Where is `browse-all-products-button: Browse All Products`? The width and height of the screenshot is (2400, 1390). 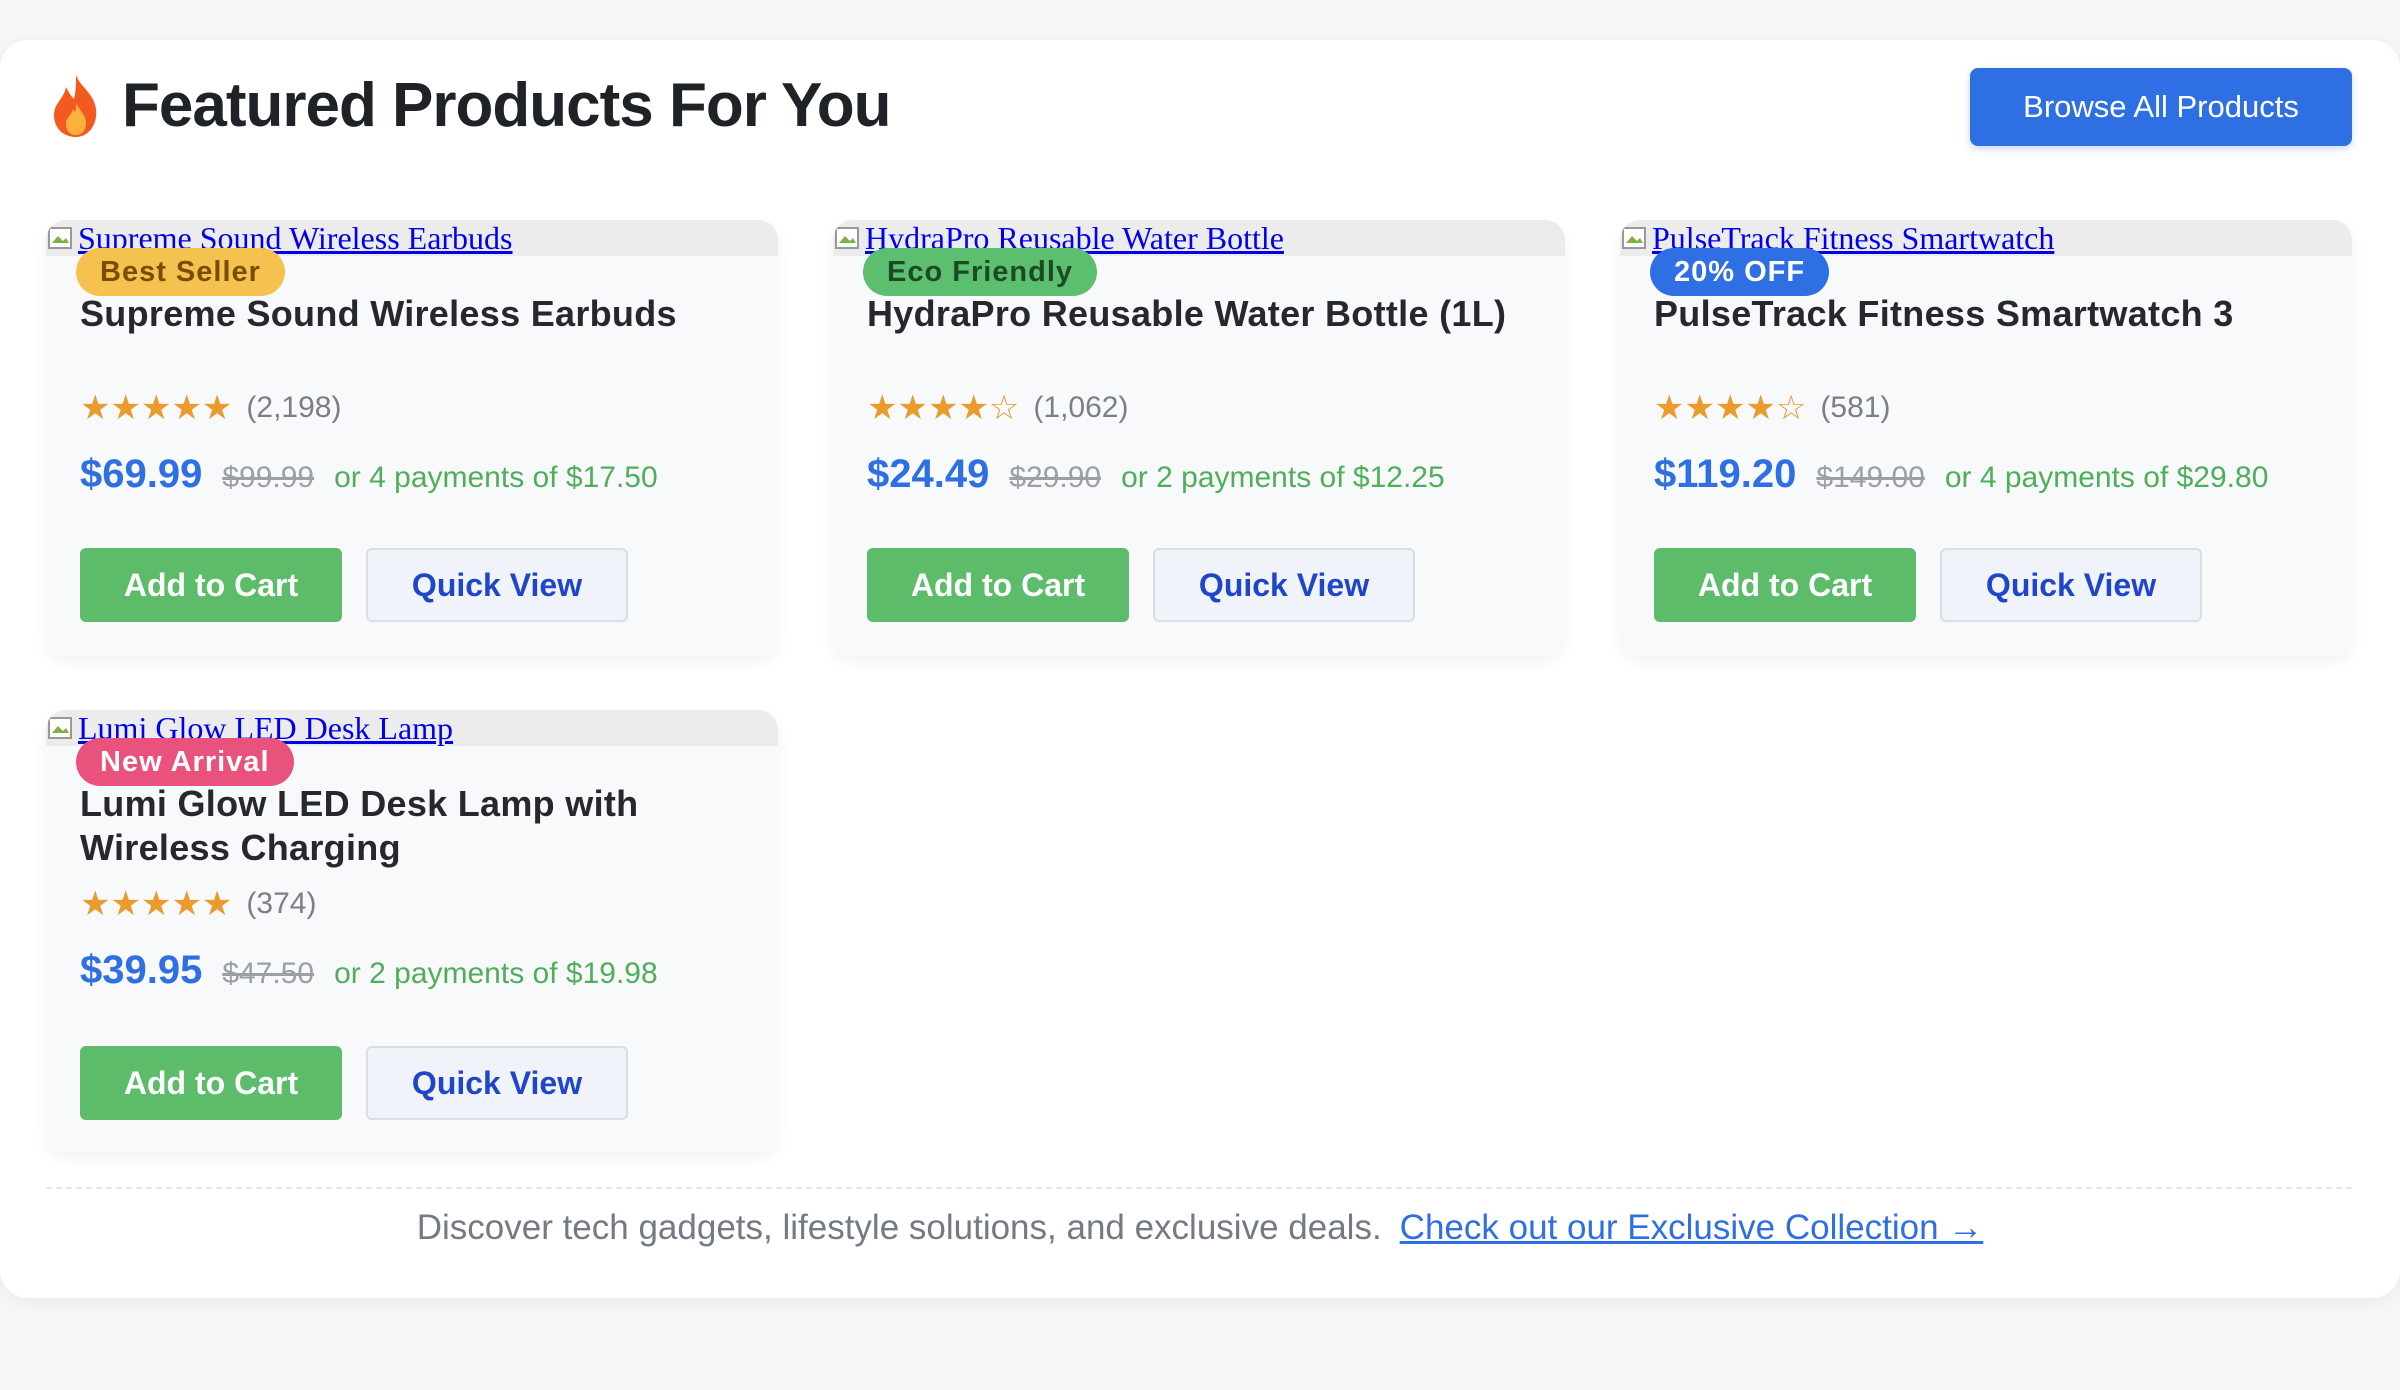
browse-all-products-button: Browse All Products is located at coordinates (2161, 107).